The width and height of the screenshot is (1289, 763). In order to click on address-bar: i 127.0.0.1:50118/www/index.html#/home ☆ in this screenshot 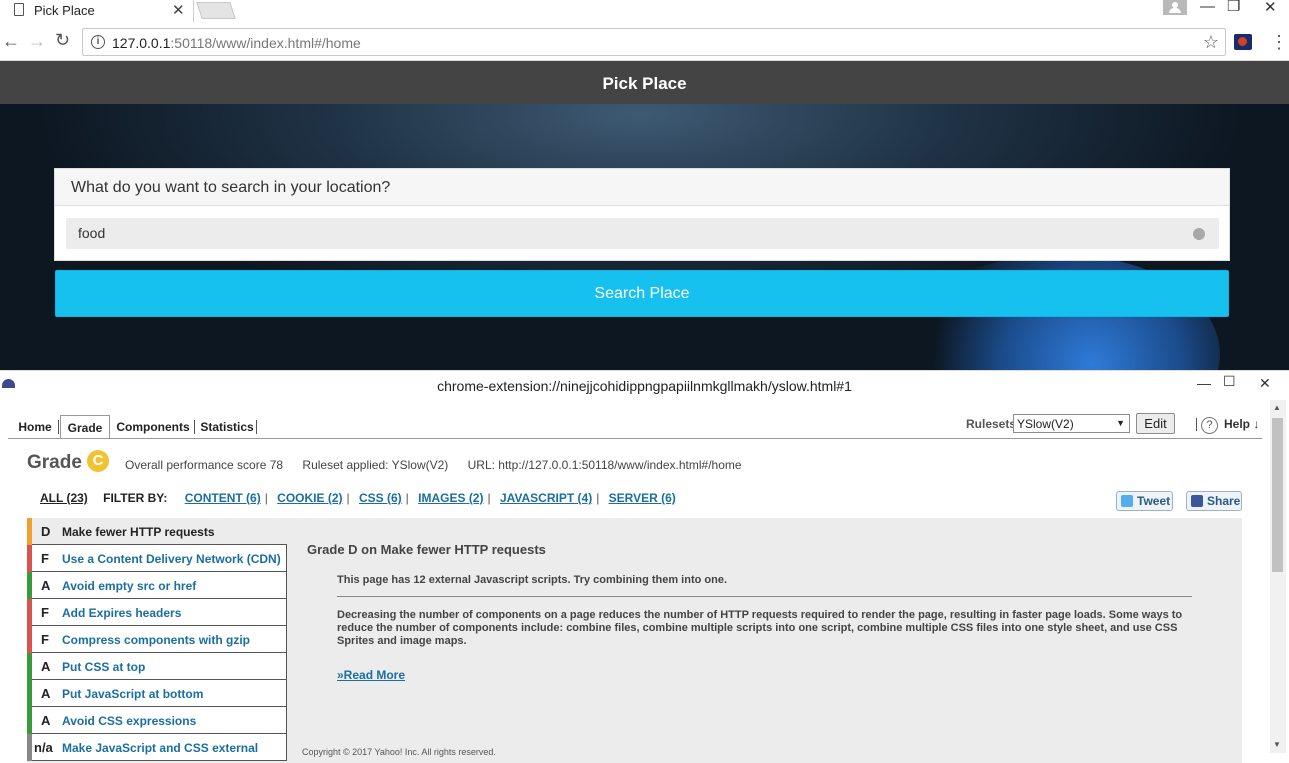, I will do `click(654, 42)`.